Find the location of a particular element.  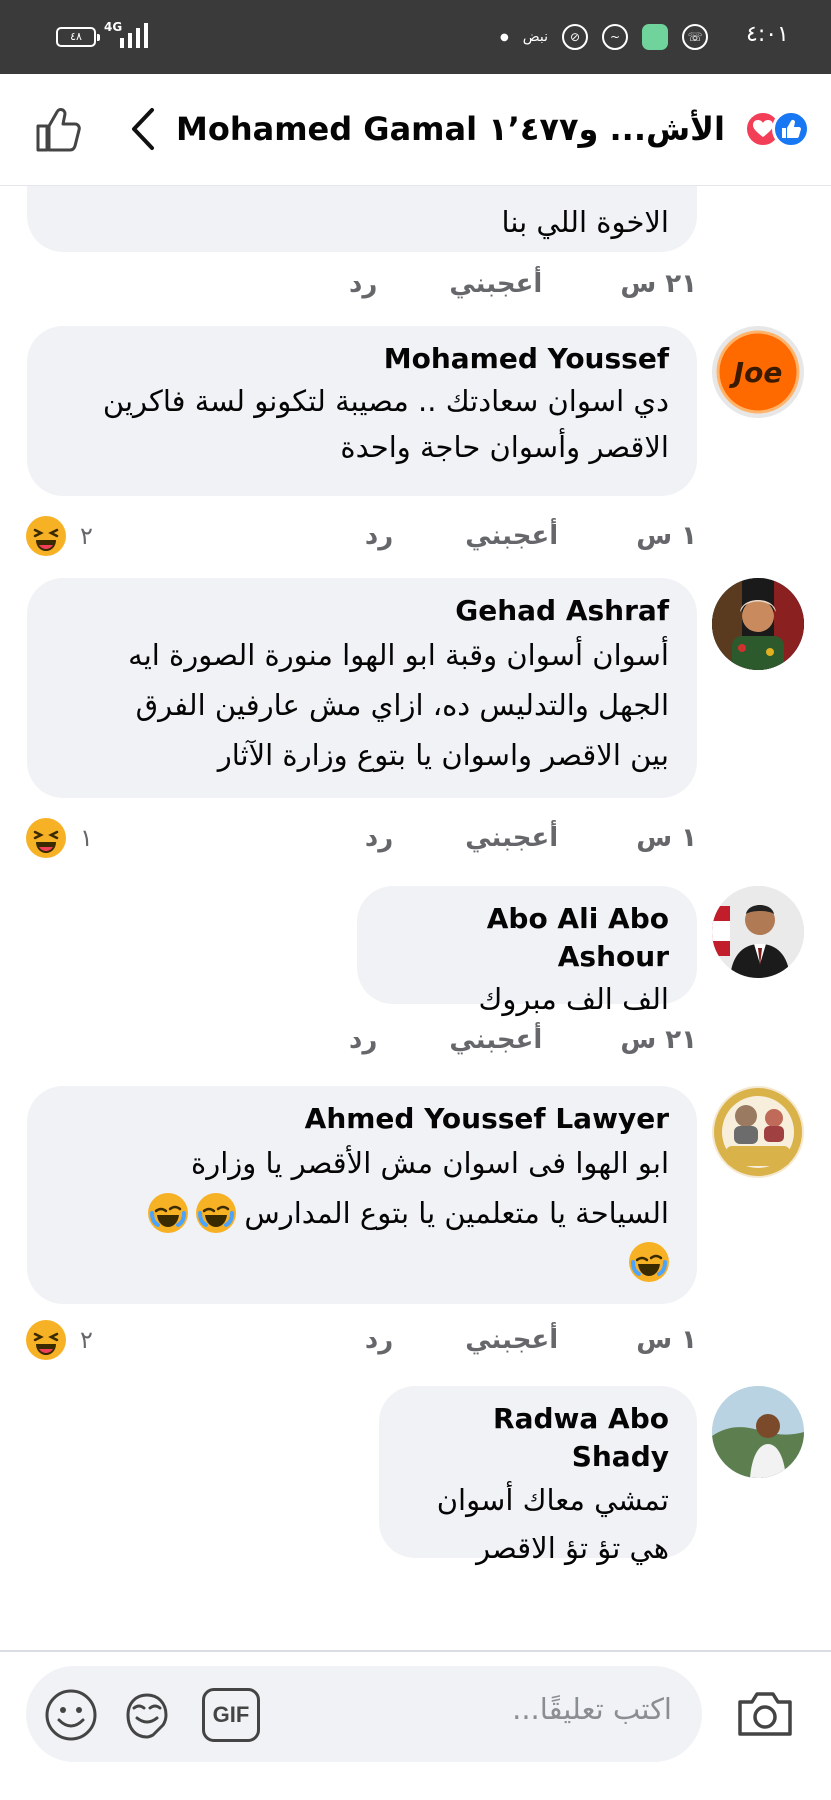

emoji-line is located at coordinates (363, 1262).